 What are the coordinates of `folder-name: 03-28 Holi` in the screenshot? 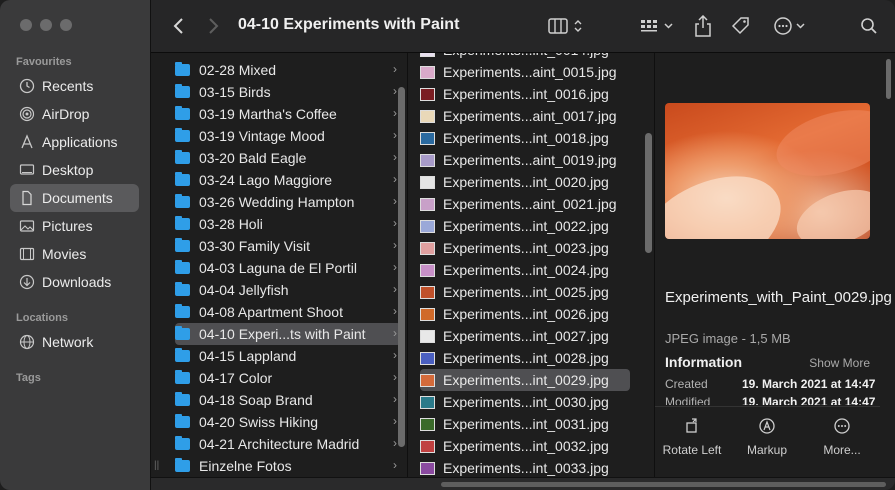 It's located at (231, 224).